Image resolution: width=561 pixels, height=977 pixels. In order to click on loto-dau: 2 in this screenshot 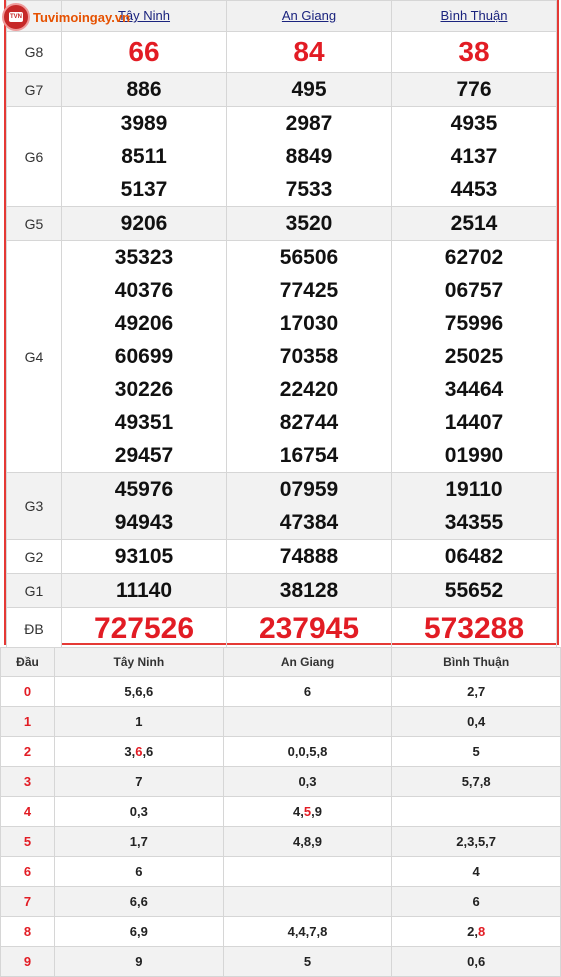, I will do `click(27, 751)`.